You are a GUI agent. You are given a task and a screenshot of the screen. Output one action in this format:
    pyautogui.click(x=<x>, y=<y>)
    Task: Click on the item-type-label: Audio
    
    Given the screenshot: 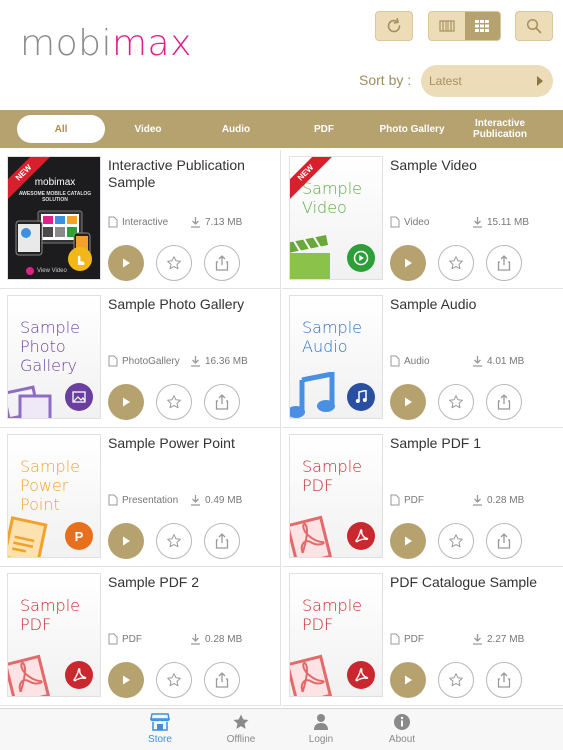 What is the action you would take?
    pyautogui.click(x=417, y=361)
    